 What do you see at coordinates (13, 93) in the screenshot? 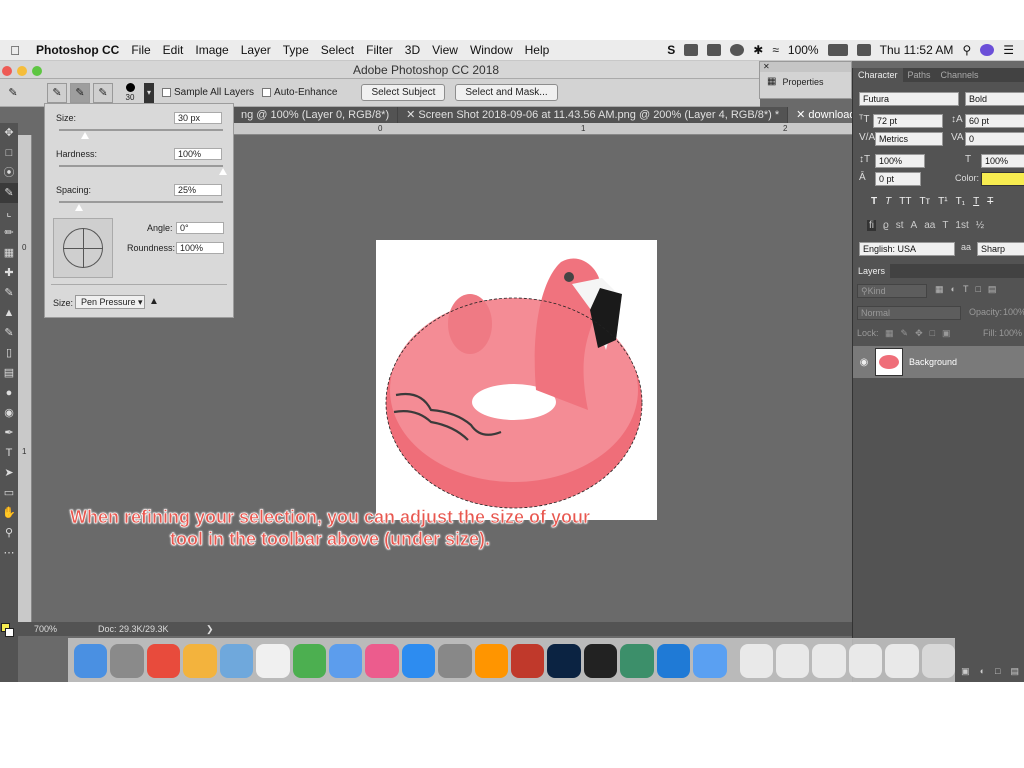
I see `tool-preset-picker: ✎` at bounding box center [13, 93].